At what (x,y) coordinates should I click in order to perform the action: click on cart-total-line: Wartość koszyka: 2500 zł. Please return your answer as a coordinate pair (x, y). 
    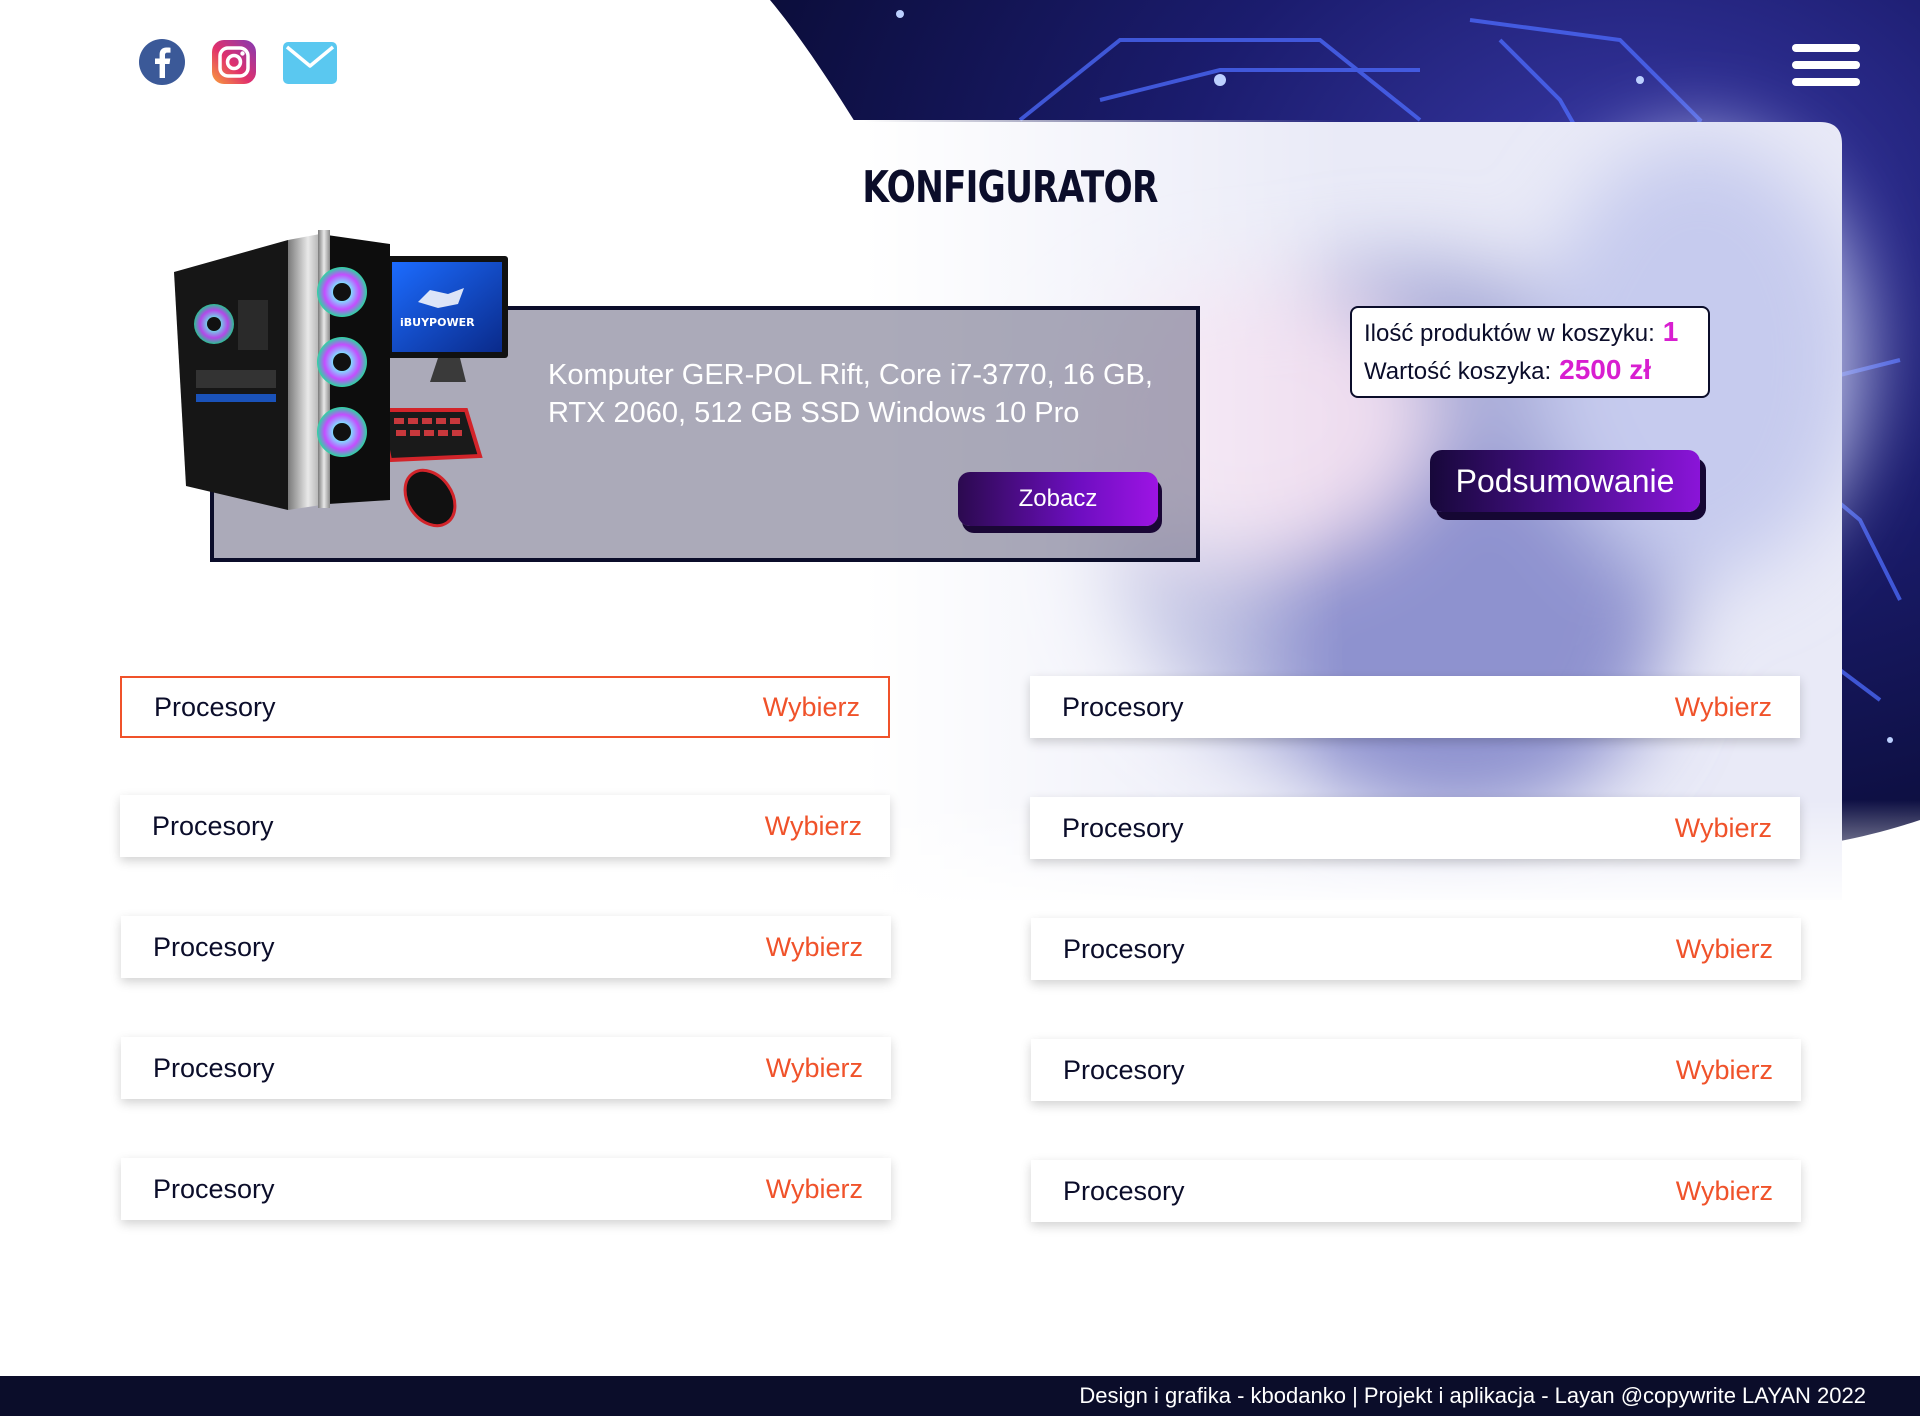
    Looking at the image, I should click on (1530, 373).